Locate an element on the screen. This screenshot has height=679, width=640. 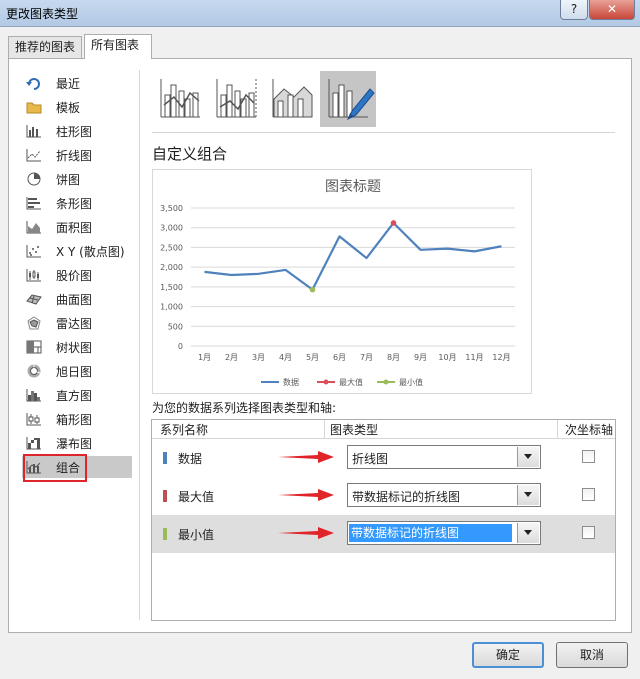
x-tick-label: 1月 is located at coordinates (204, 357).